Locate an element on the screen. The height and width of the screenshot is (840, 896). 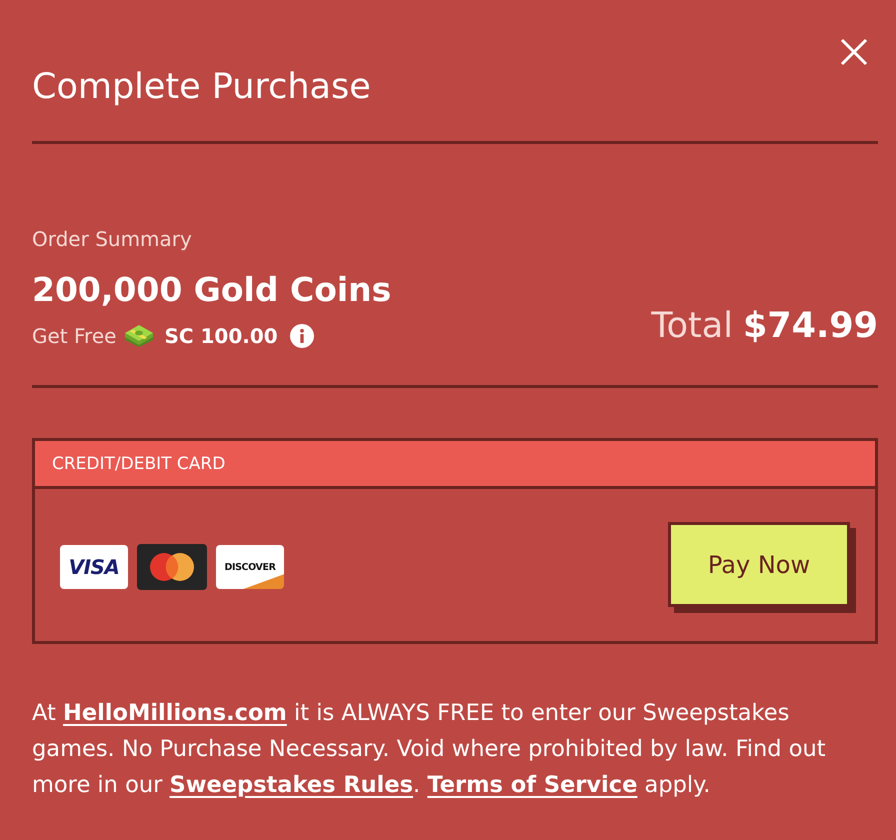
payment-method-header: CREDIT/DEBIT CARD is located at coordinates (455, 465).